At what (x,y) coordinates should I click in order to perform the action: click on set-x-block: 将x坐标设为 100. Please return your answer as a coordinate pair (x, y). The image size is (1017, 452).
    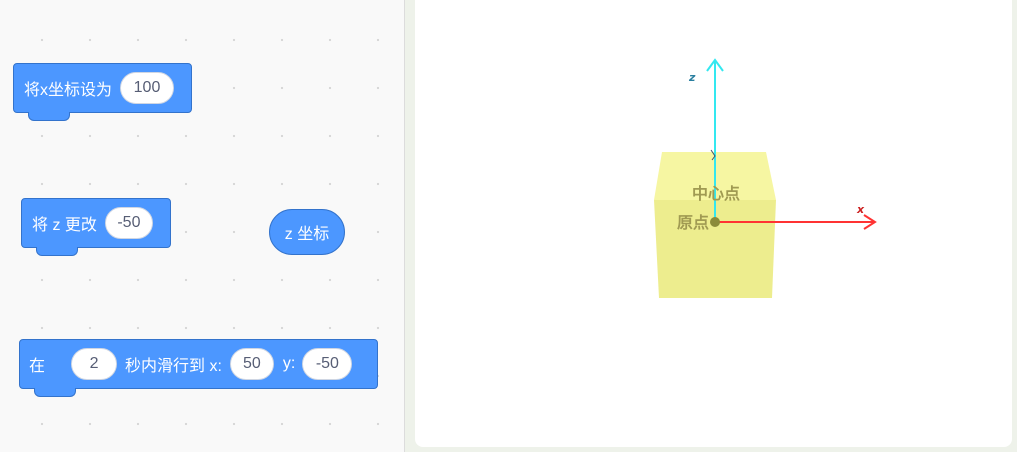
    Looking at the image, I should click on (102, 92).